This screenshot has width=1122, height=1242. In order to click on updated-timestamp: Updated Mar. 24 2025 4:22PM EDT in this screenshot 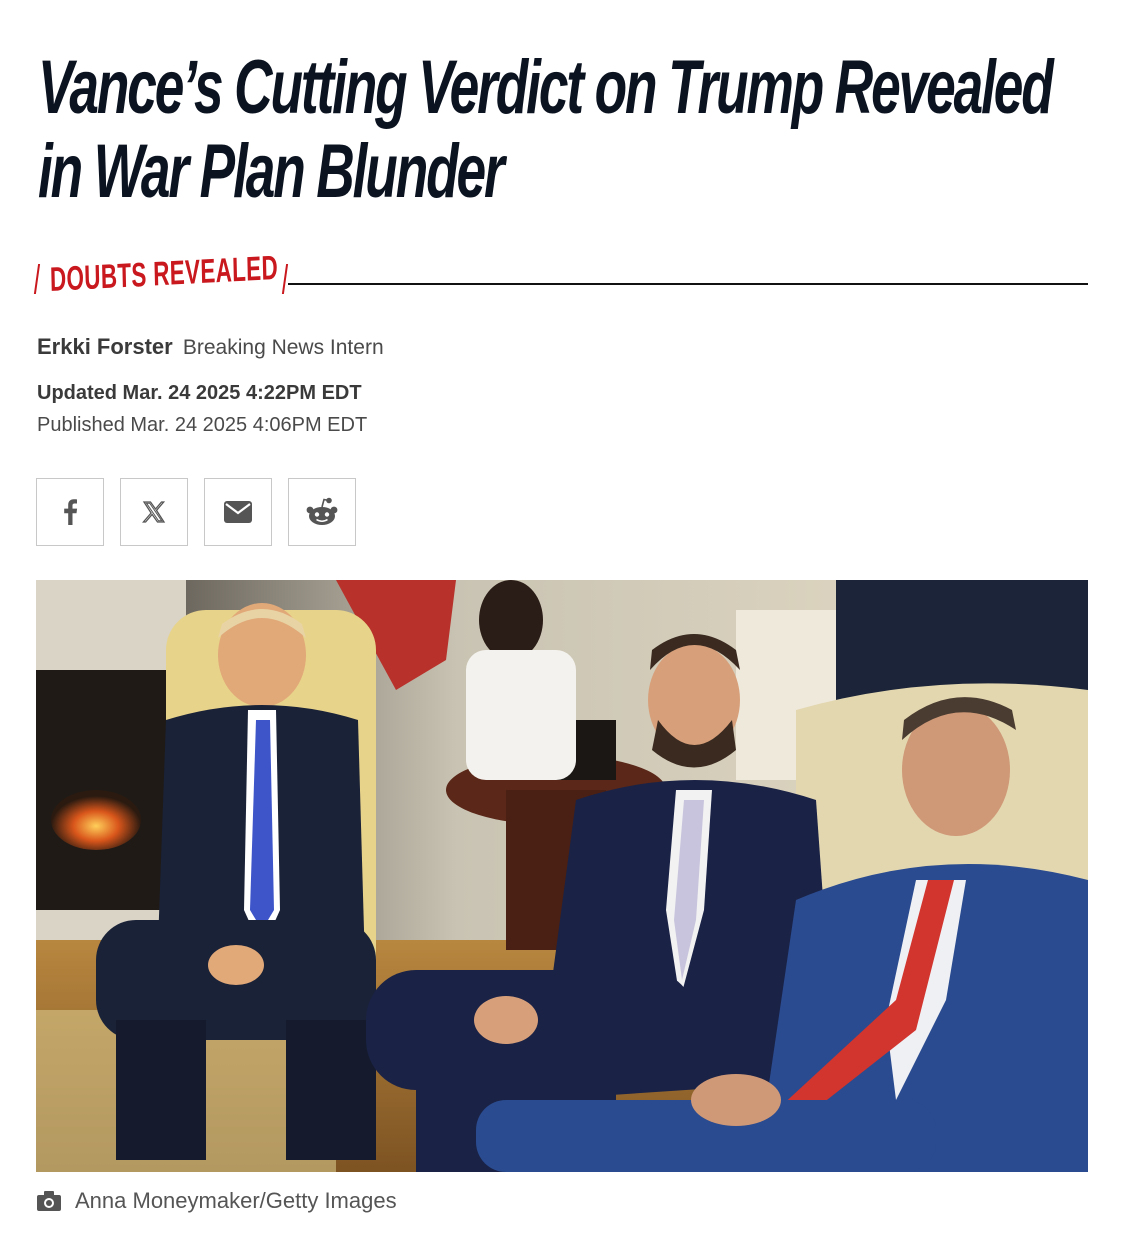, I will do `click(199, 393)`.